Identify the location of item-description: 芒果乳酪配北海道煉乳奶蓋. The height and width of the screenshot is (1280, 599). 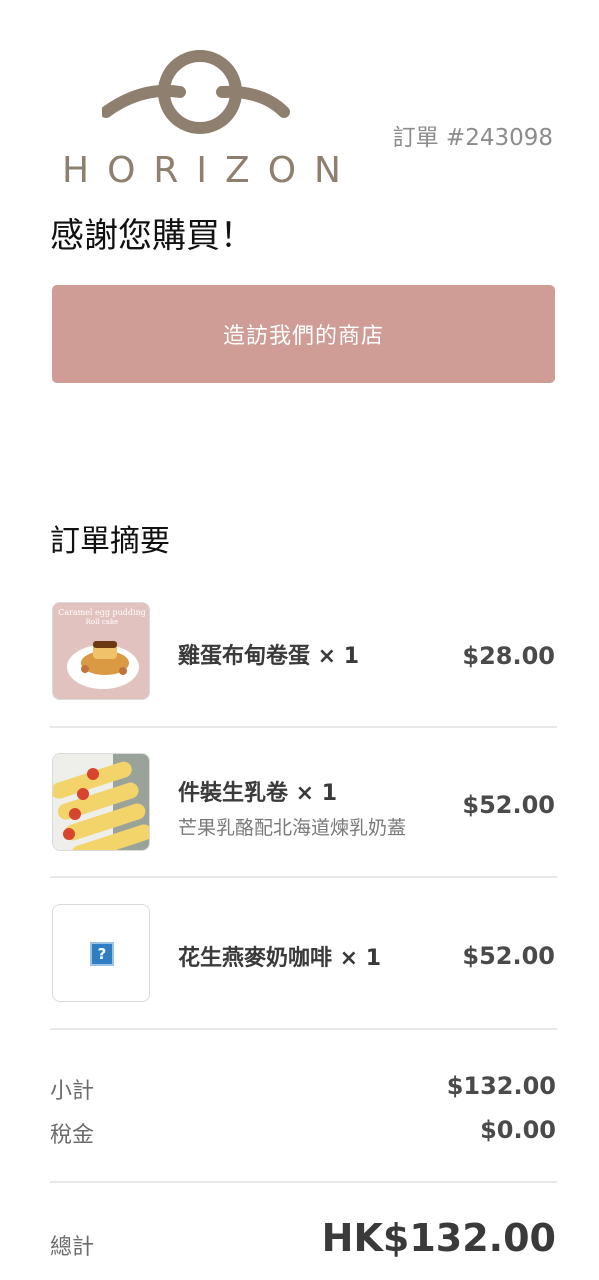
(292, 828).